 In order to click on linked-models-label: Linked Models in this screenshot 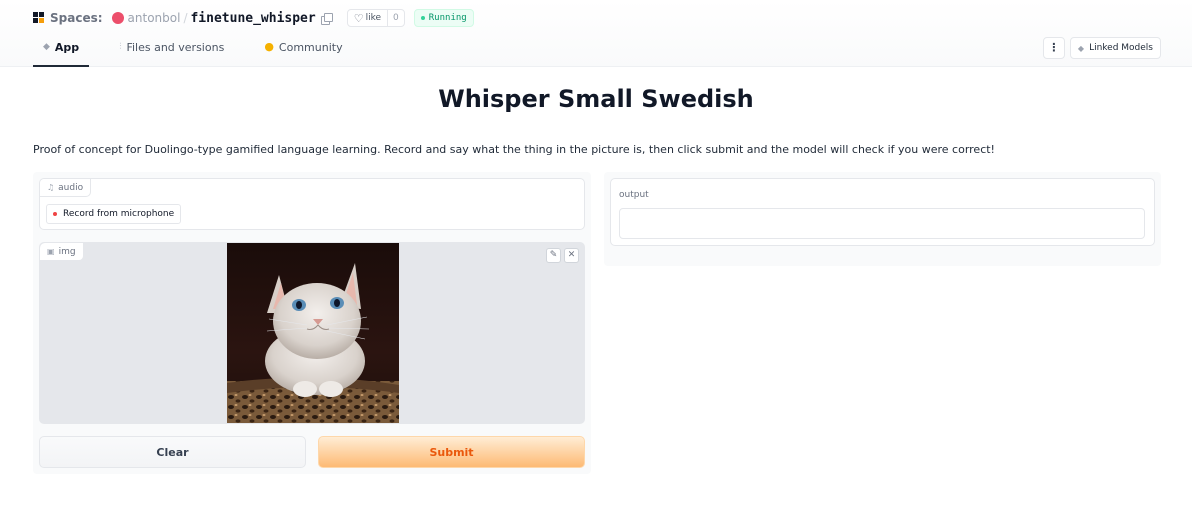, I will do `click(1121, 48)`.